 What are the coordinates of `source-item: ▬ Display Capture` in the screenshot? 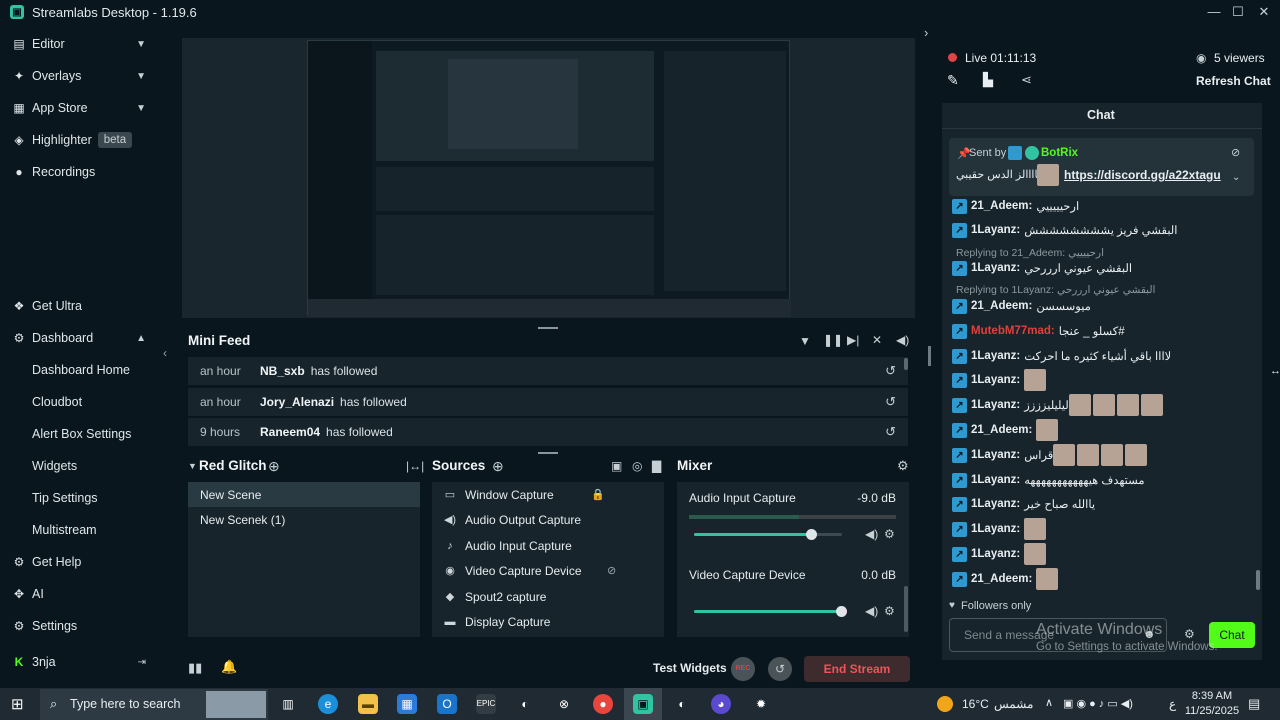 It's located at (549, 621).